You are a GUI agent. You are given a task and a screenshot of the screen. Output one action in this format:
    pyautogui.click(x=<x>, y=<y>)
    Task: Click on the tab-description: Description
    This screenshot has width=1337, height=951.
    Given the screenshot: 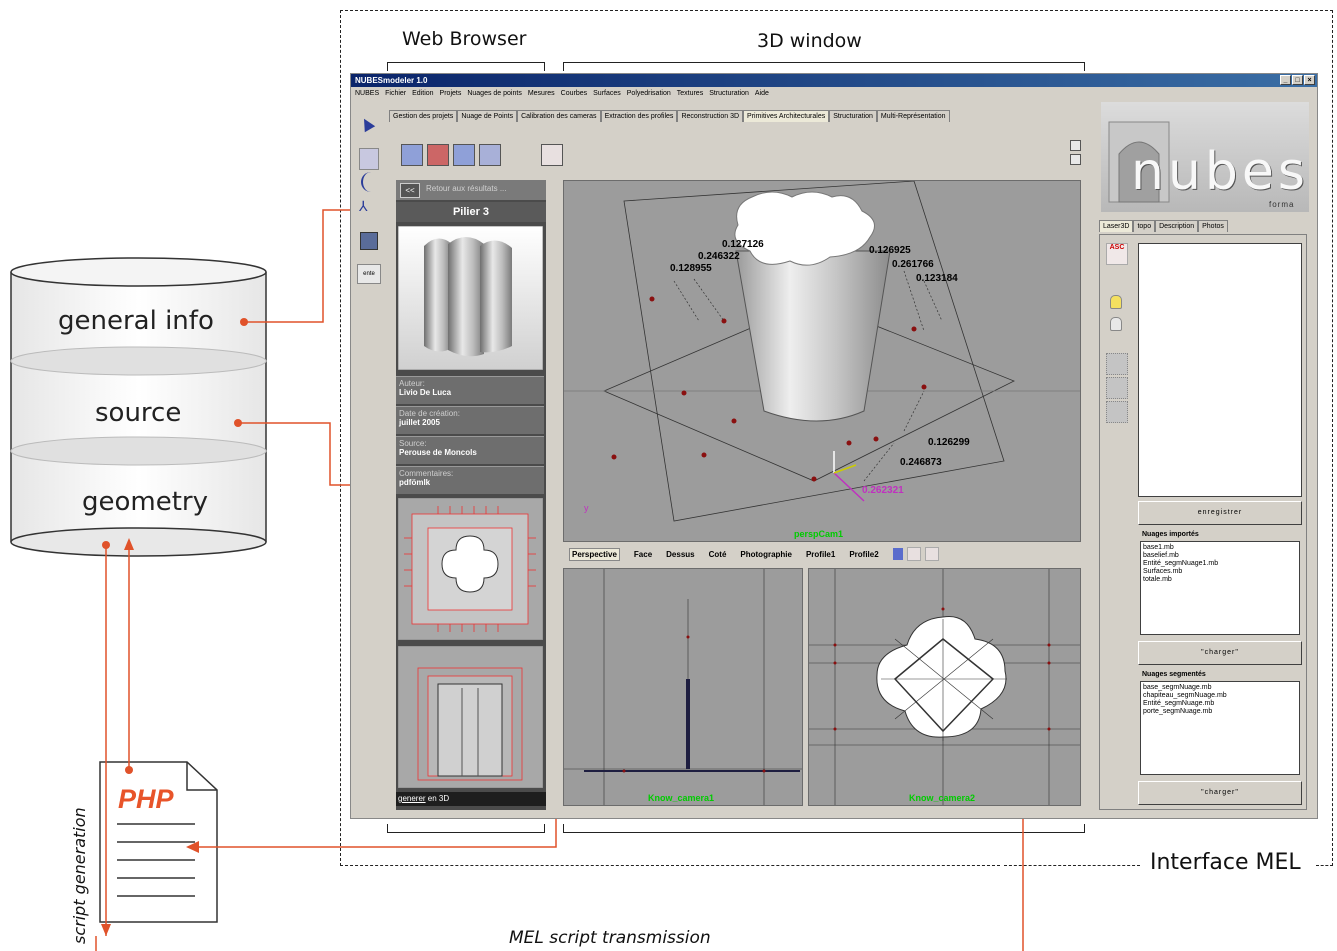 What is the action you would take?
    pyautogui.click(x=1177, y=226)
    